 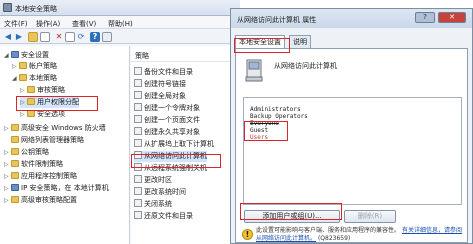 I want to click on tree-item: 网络列表管理器策略, so click(x=44, y=140).